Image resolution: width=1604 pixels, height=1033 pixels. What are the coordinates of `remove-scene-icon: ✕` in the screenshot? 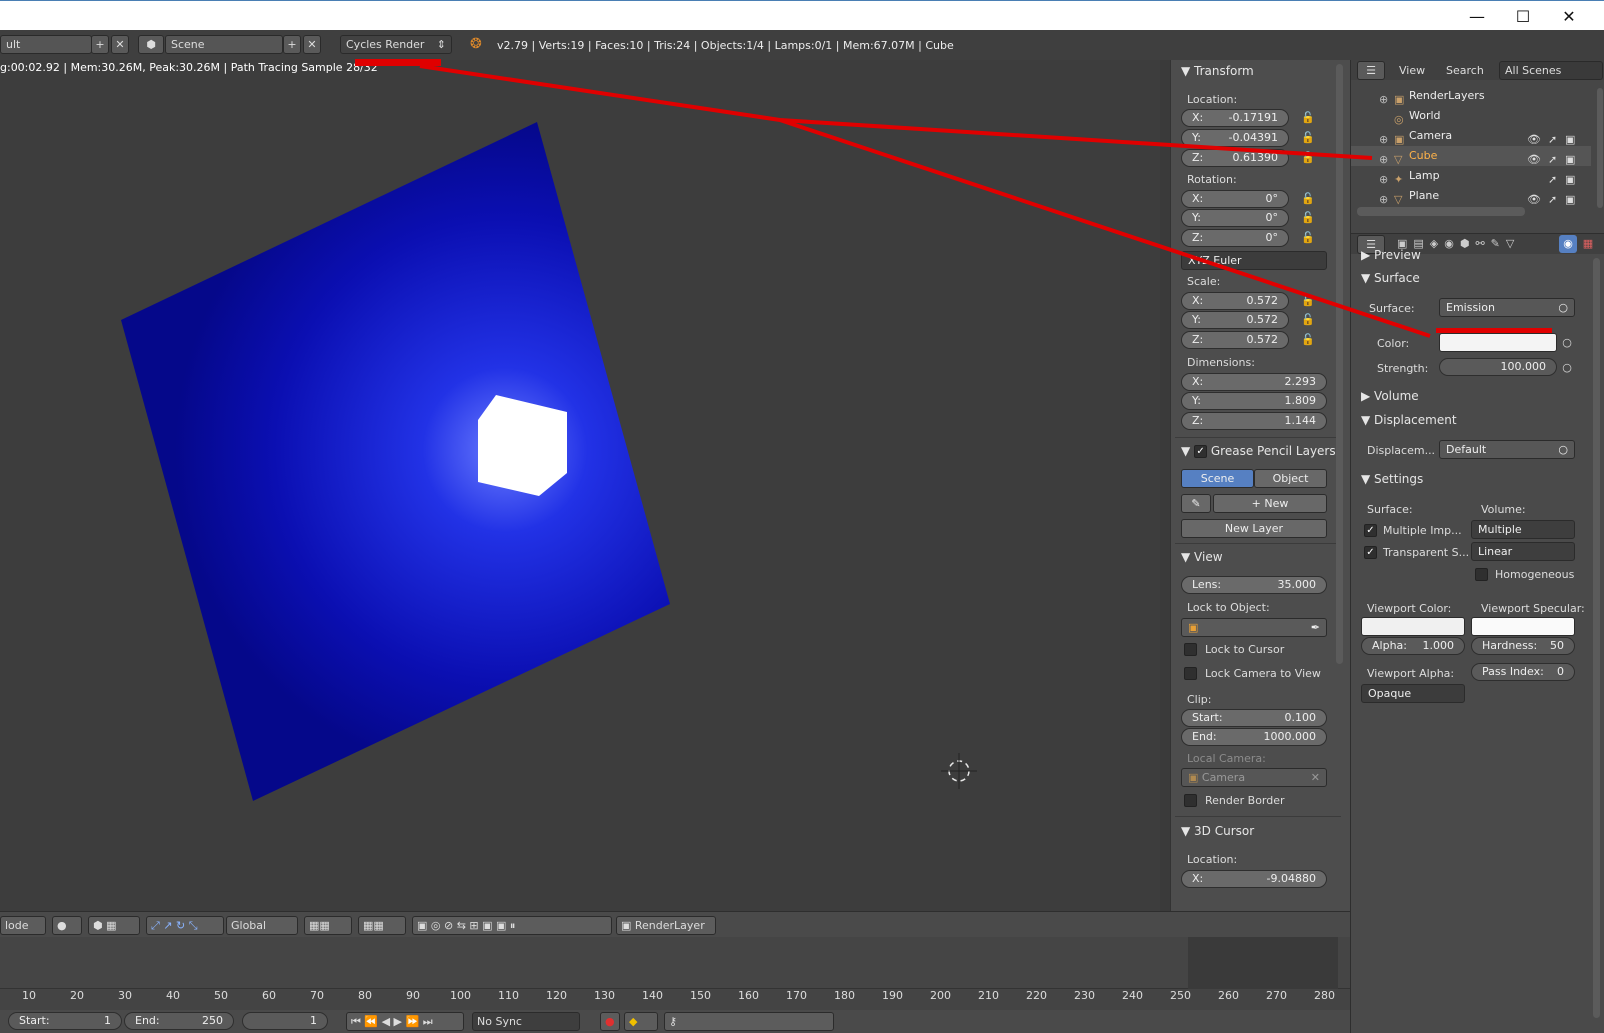 It's located at (312, 44).